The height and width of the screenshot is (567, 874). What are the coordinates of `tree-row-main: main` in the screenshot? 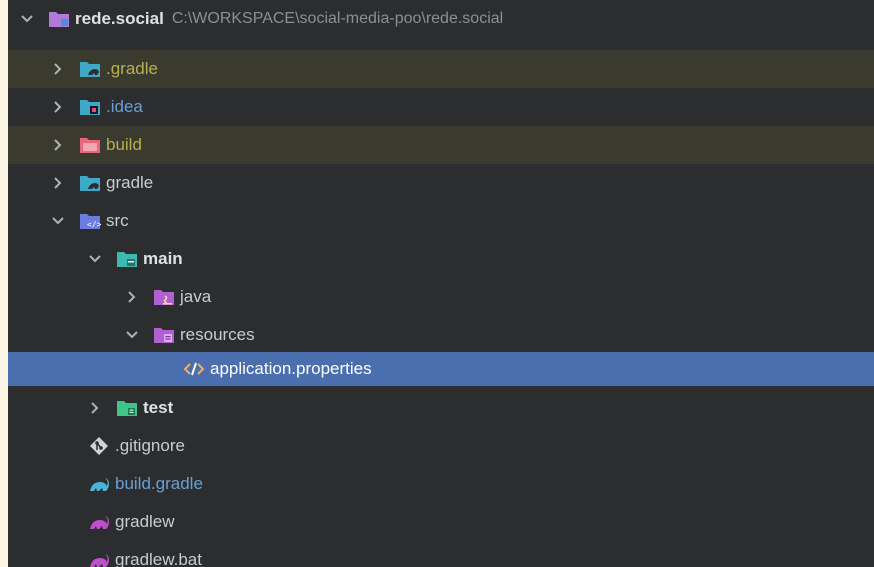 It's located at (441, 259).